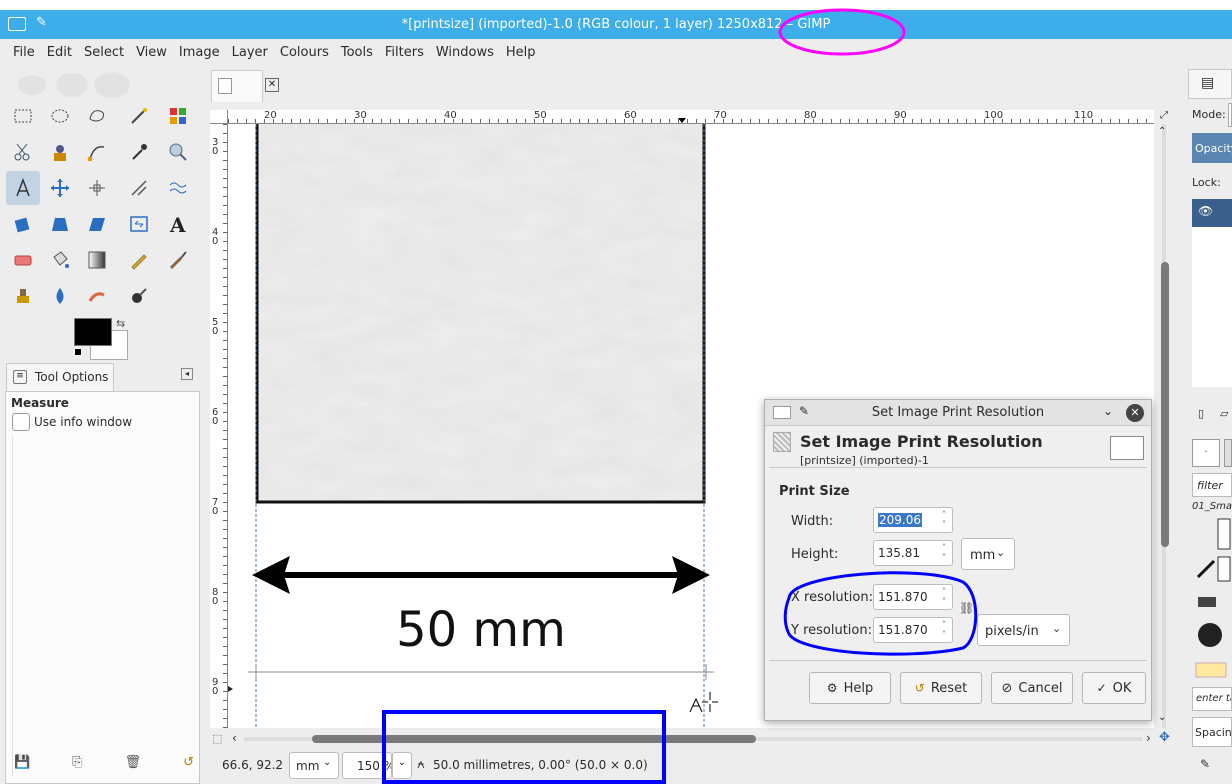 The image size is (1232, 784). I want to click on resolution-unit-select: pixels/in ⌄, so click(1023, 630).